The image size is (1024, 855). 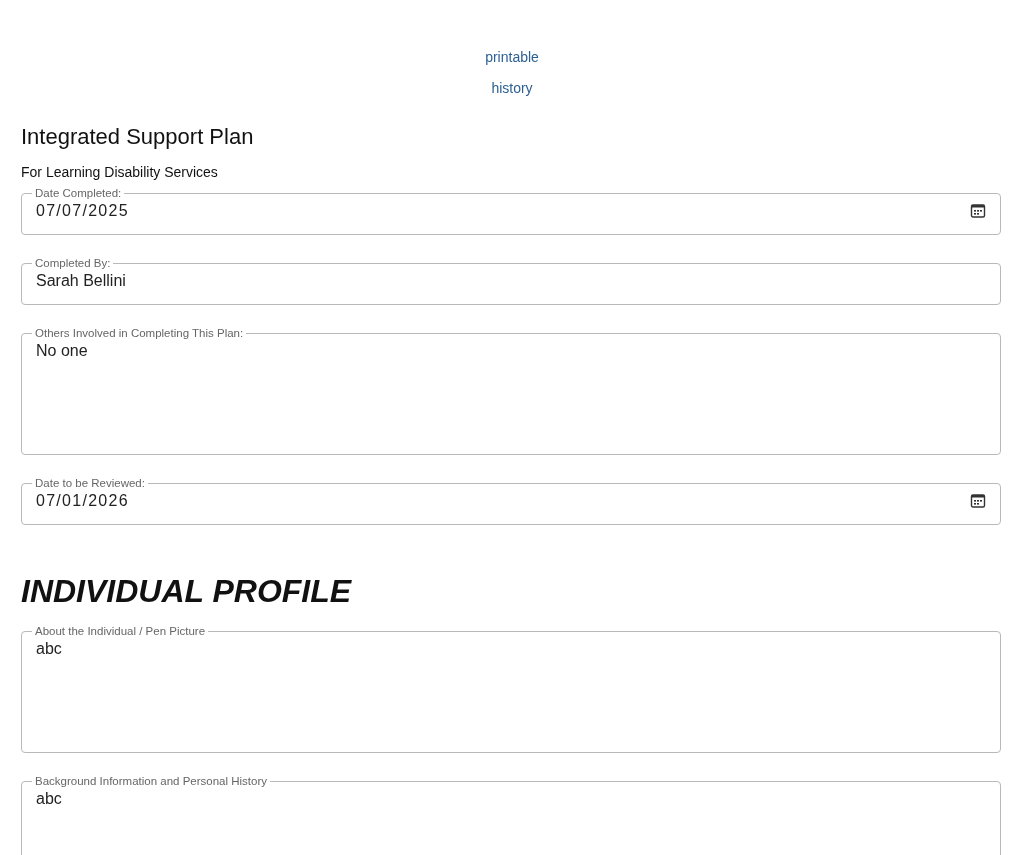 I want to click on field-label: Date Completed:, so click(x=78, y=193).